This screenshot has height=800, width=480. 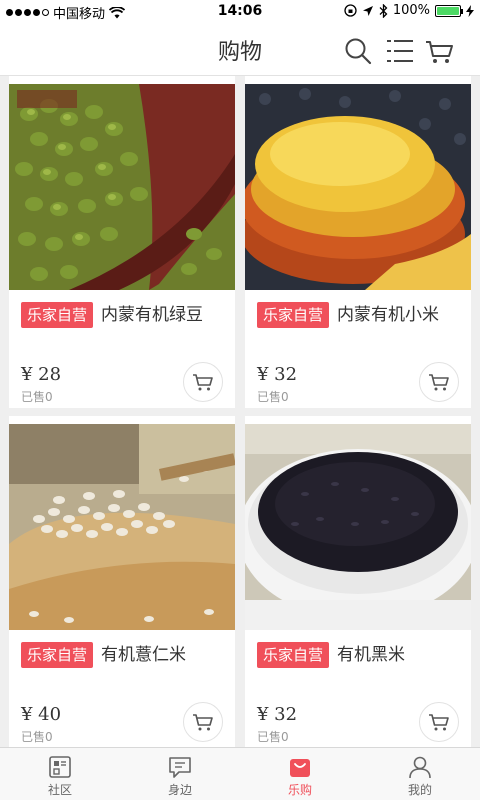 I want to click on product-name: 内蒙有机绿豆, so click(x=152, y=315).